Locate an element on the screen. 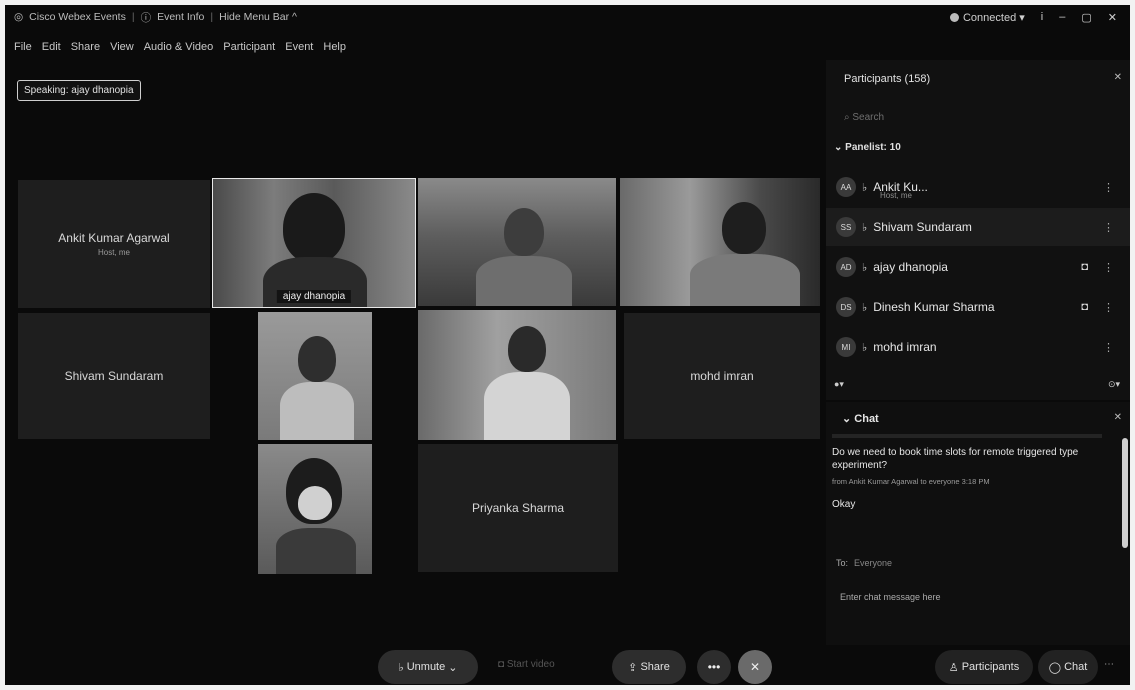  chat-recipient-select: To: Everyone is located at coordinates (864, 563).